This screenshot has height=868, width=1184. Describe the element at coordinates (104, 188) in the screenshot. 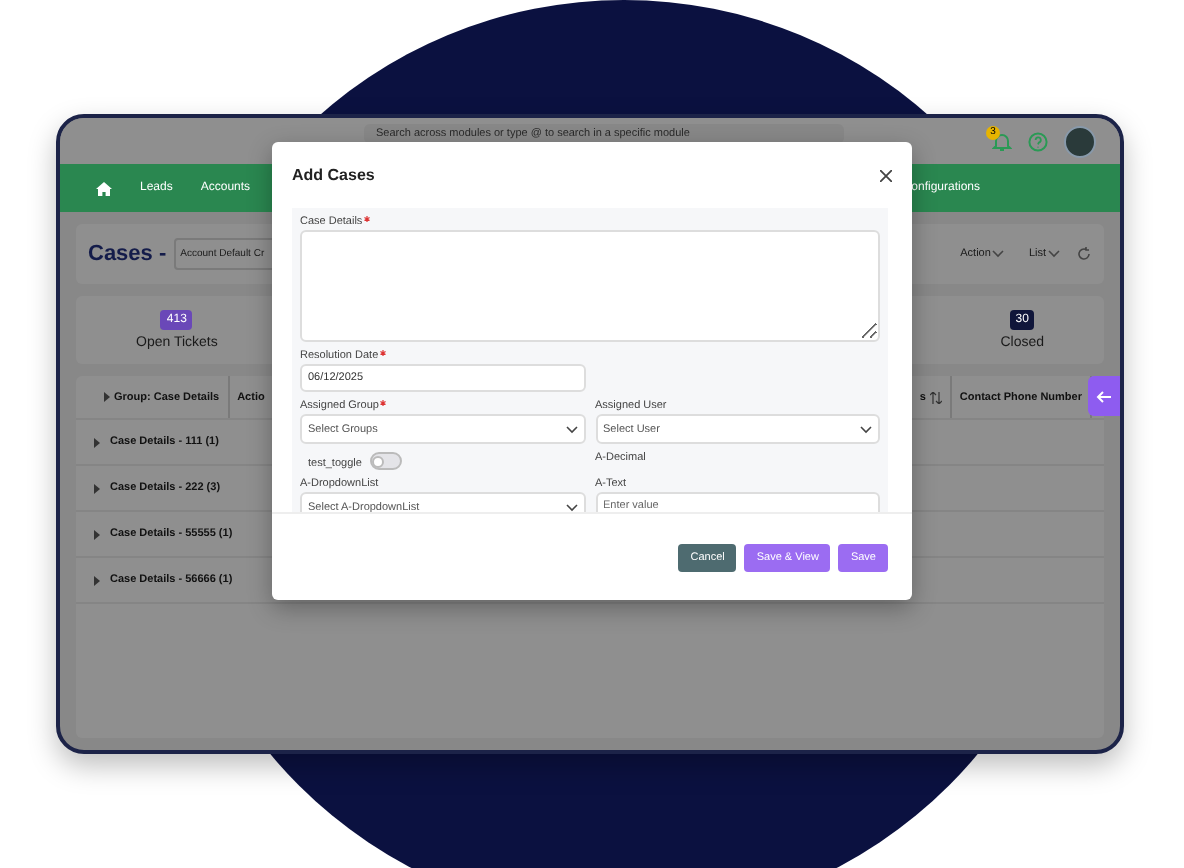

I see `home-icon` at that location.